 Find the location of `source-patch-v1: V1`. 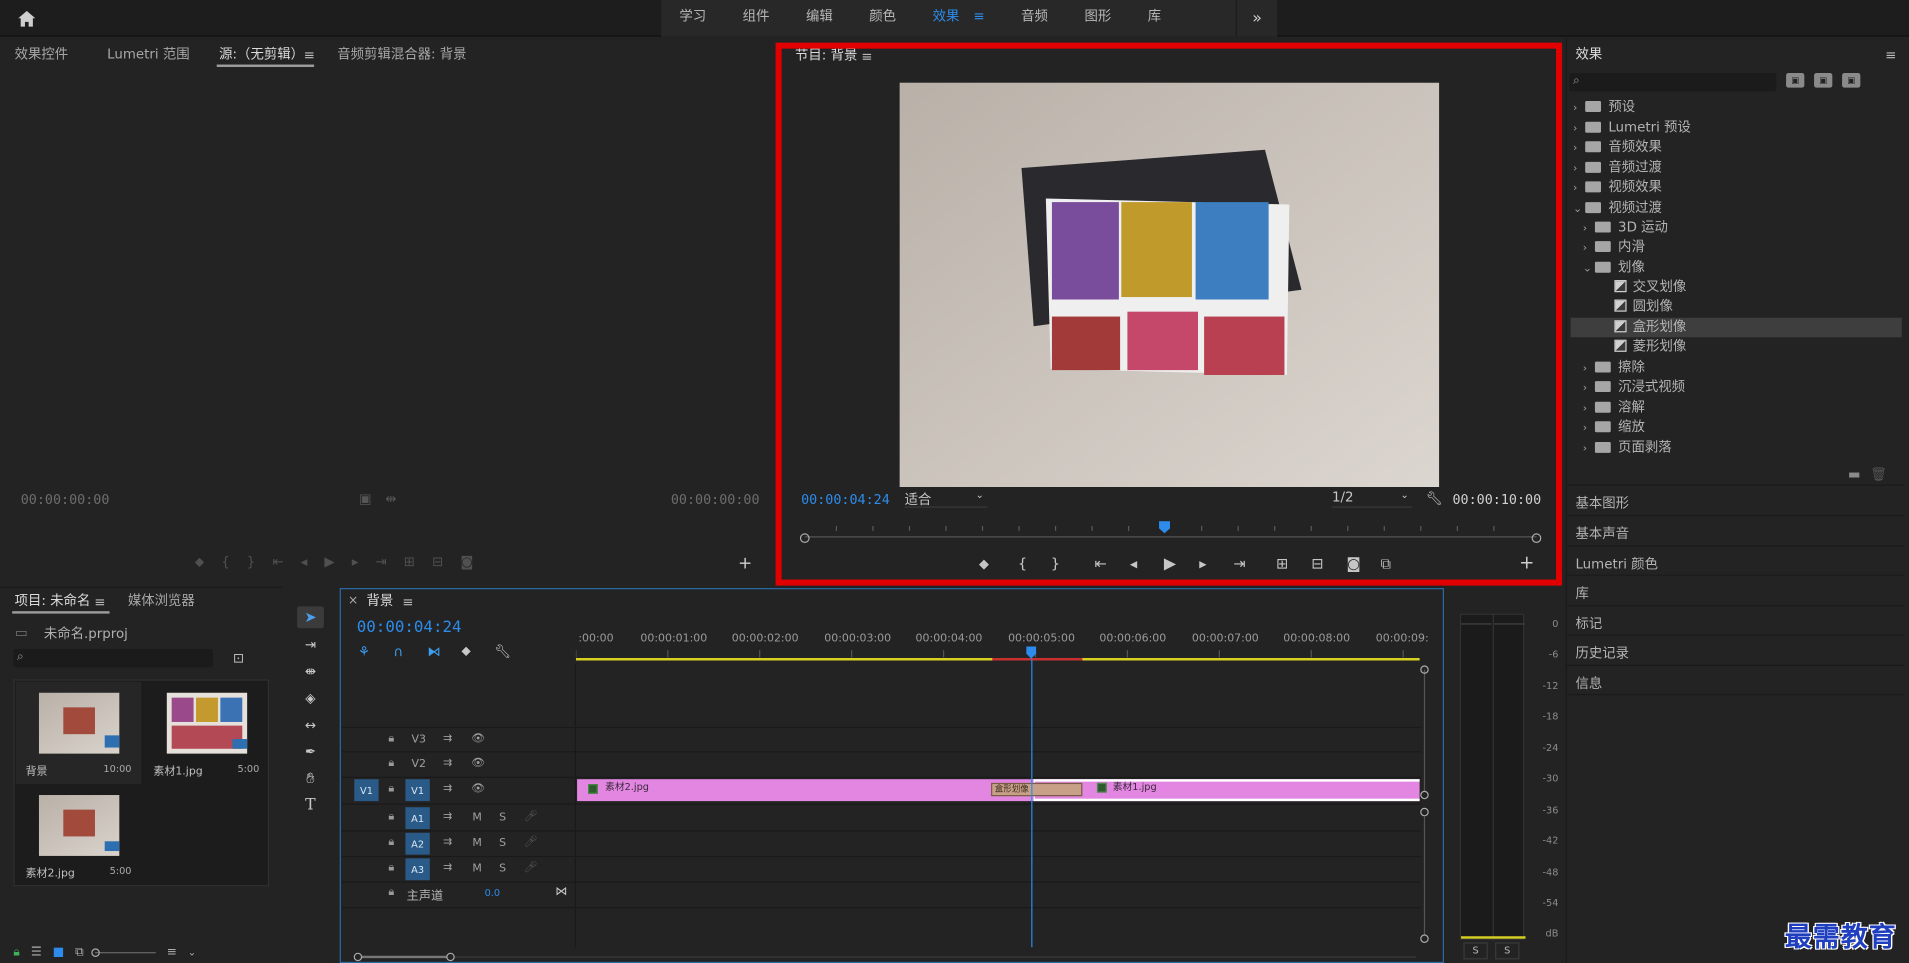

source-patch-v1: V1 is located at coordinates (366, 790).